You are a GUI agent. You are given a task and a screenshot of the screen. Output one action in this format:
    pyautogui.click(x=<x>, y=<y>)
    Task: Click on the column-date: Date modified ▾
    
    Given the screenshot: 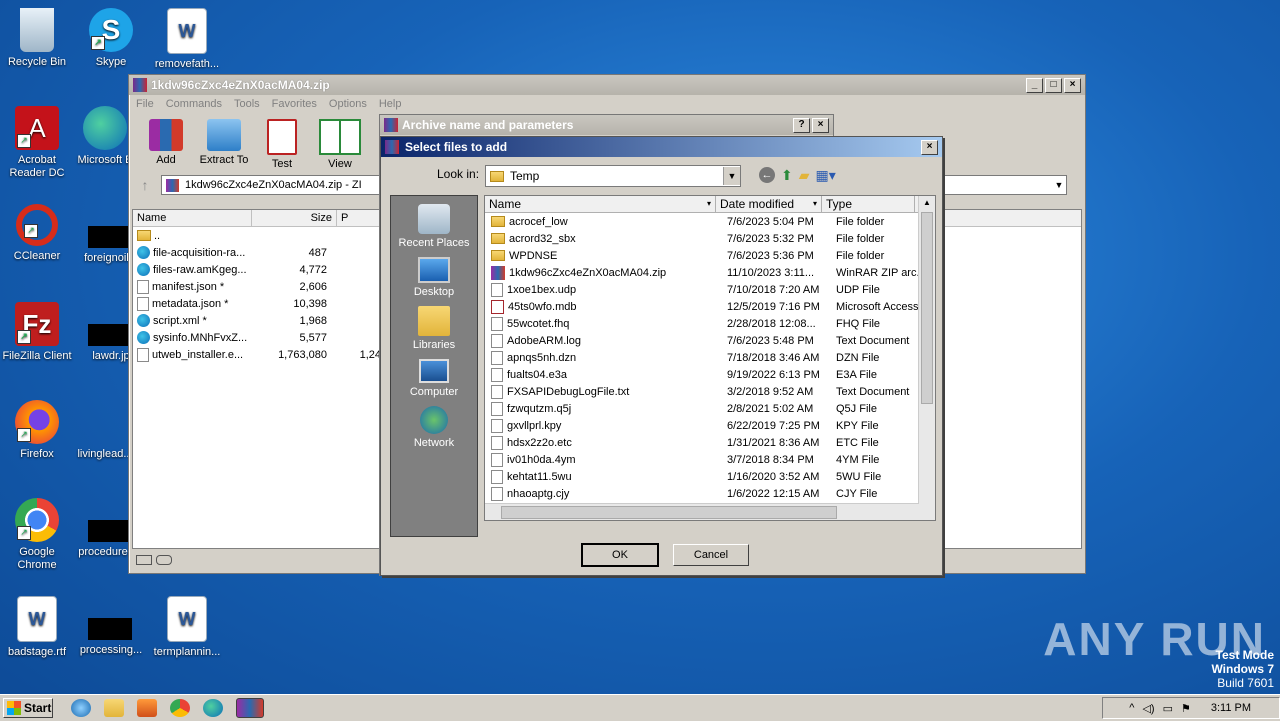 What is the action you would take?
    pyautogui.click(x=769, y=204)
    